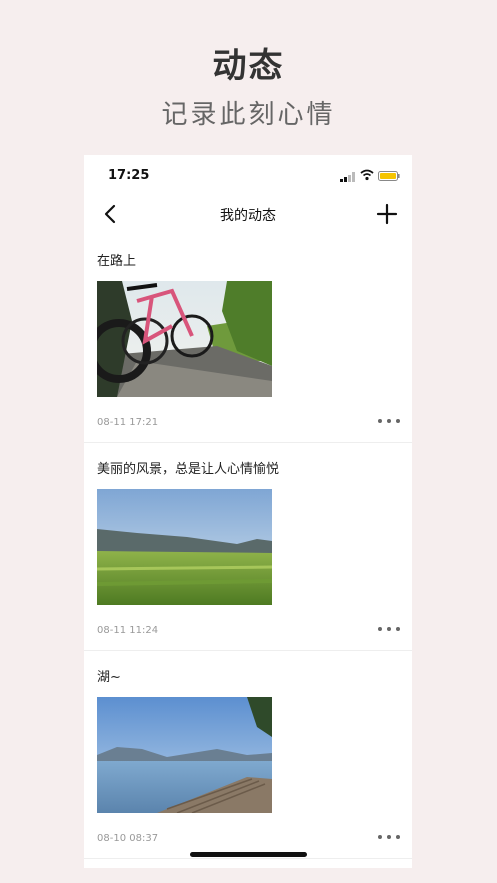  I want to click on hero-subtitle: 记录此刻心情, so click(248, 115).